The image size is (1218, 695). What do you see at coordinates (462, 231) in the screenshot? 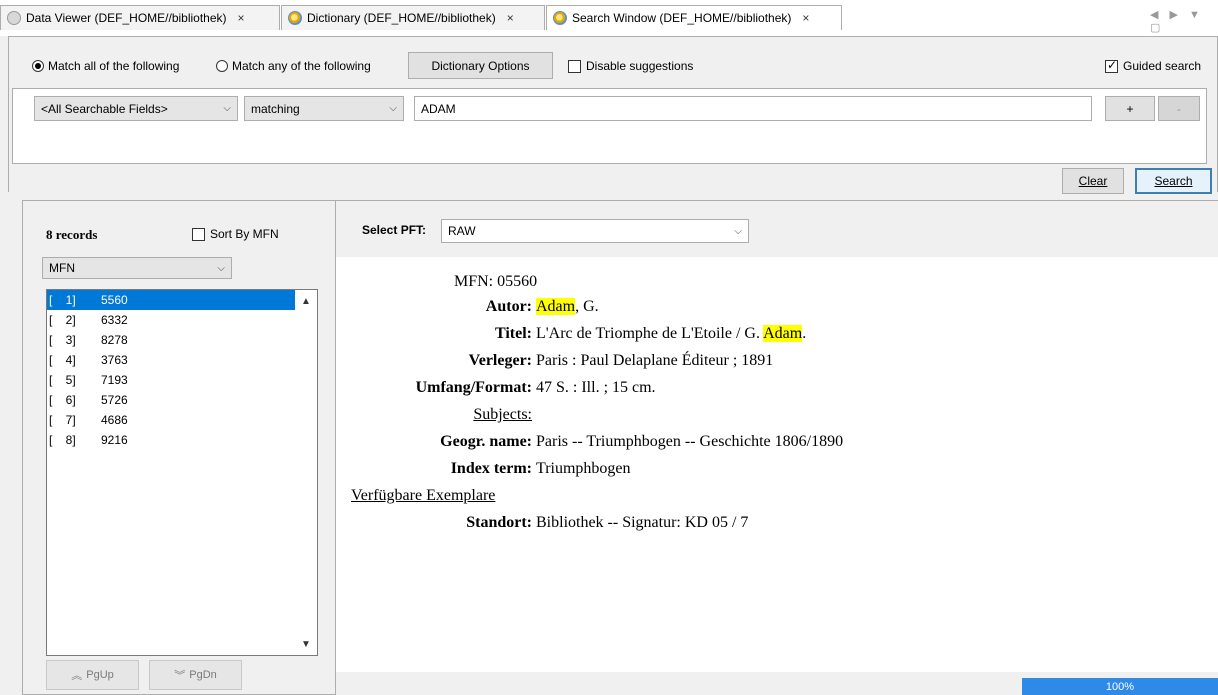
I see `pft-value: RAW` at bounding box center [462, 231].